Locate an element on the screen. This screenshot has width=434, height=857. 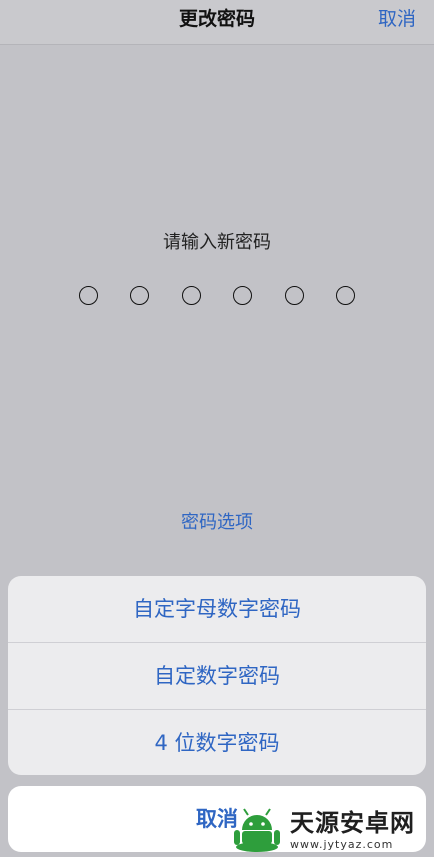
watermark-name: 天源安卓网 is located at coordinates (352, 823).